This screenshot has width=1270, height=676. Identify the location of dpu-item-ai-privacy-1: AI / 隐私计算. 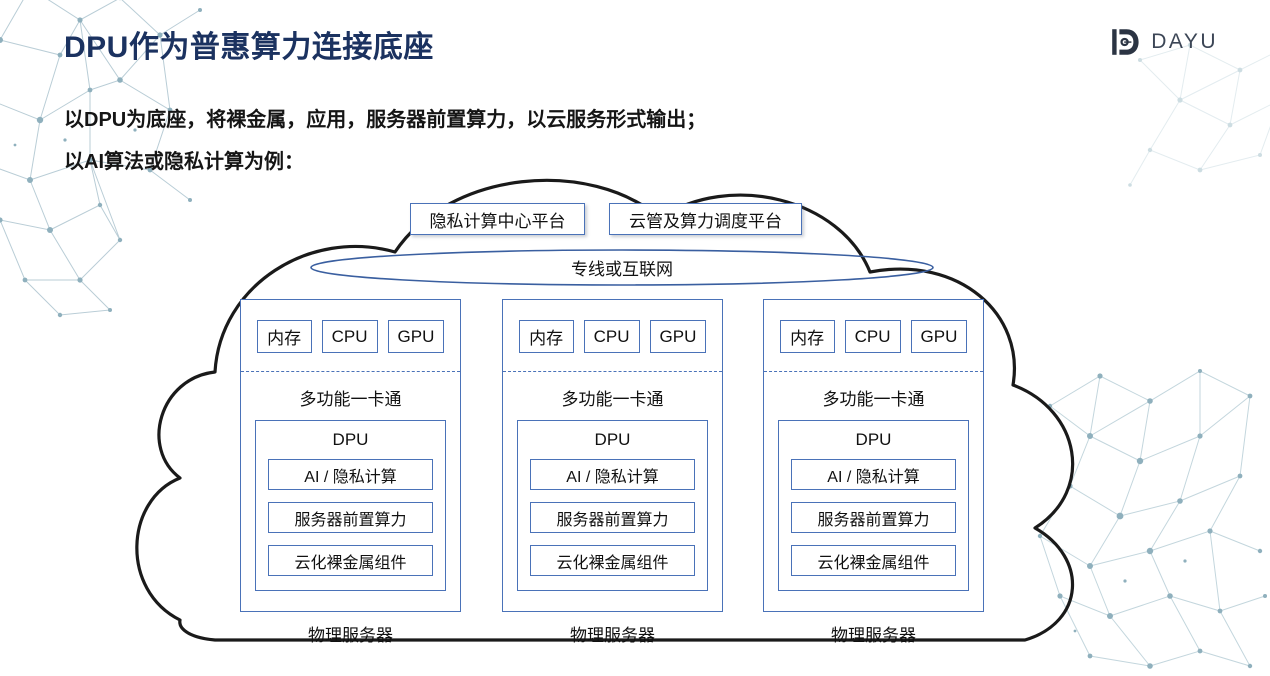
(350, 474).